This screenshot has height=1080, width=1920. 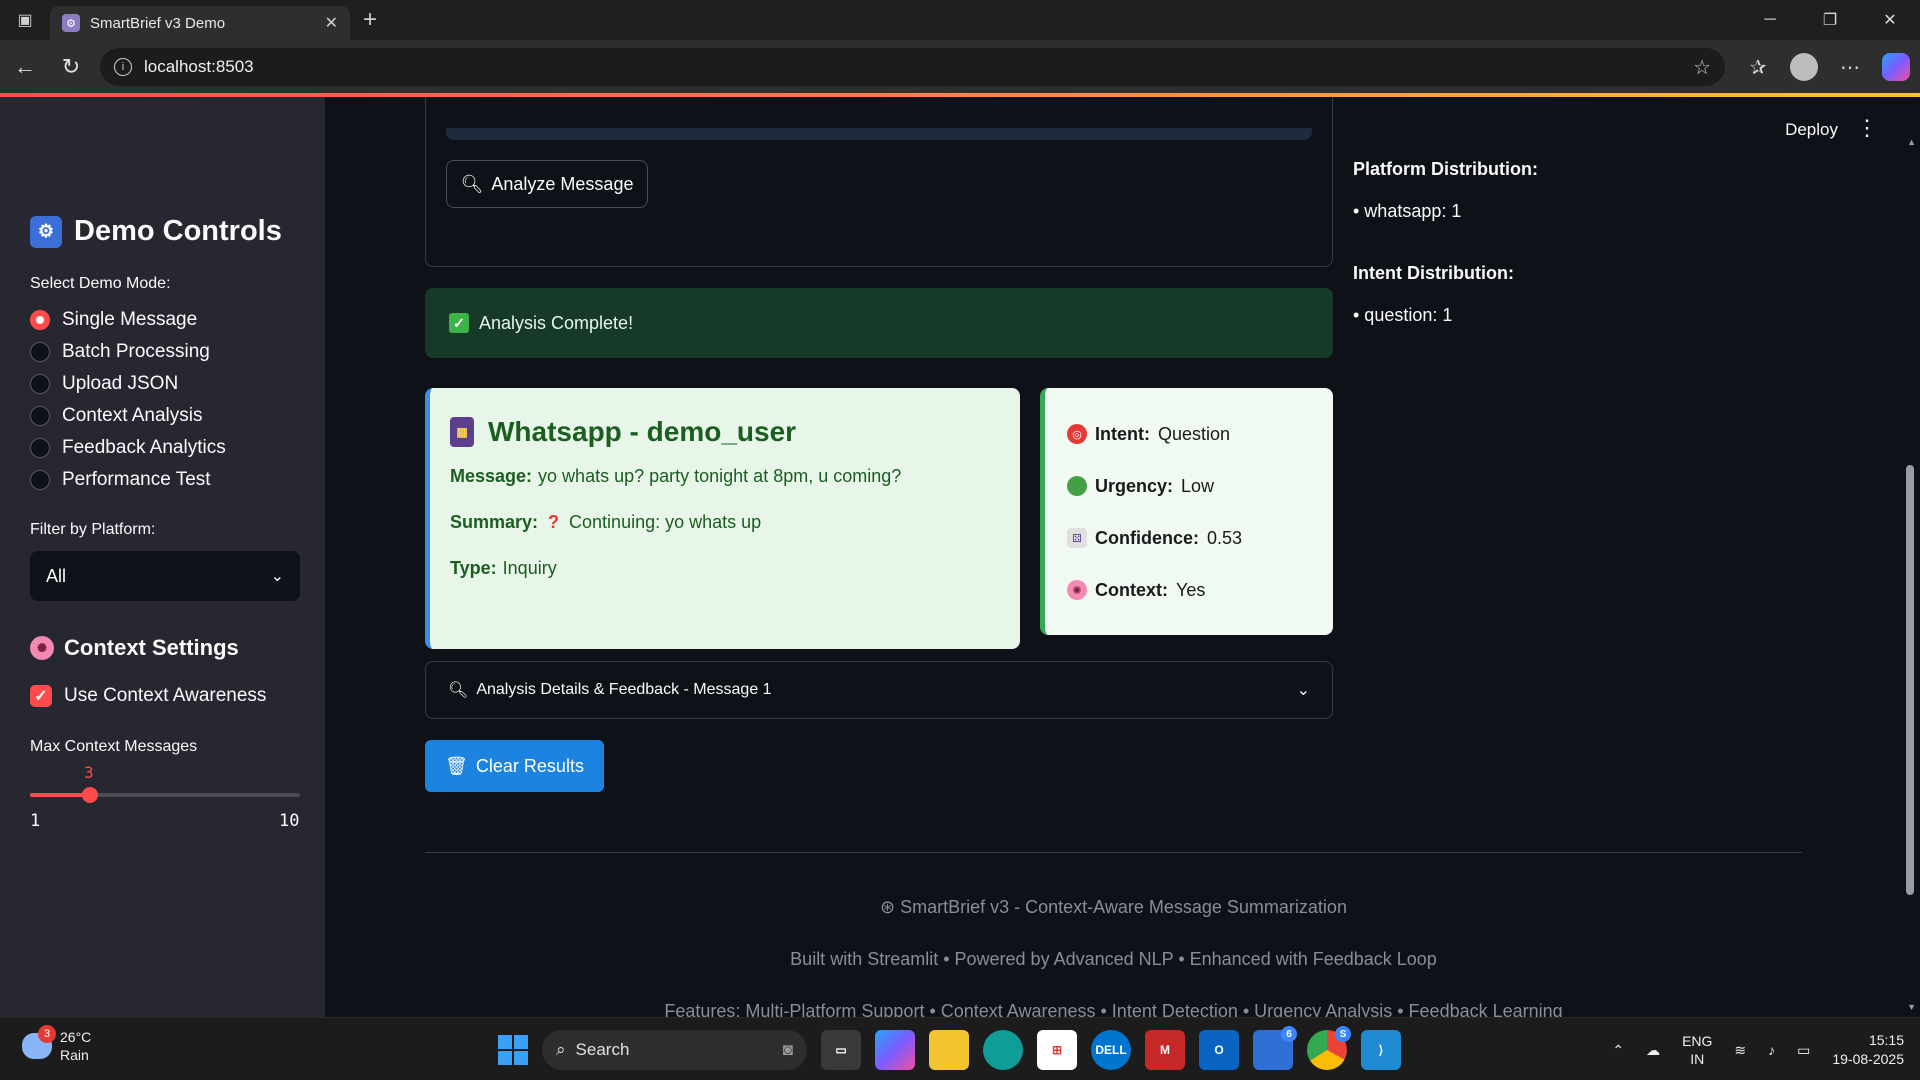 What do you see at coordinates (1057, 1050) in the screenshot?
I see `ms-store-icon: ⊞` at bounding box center [1057, 1050].